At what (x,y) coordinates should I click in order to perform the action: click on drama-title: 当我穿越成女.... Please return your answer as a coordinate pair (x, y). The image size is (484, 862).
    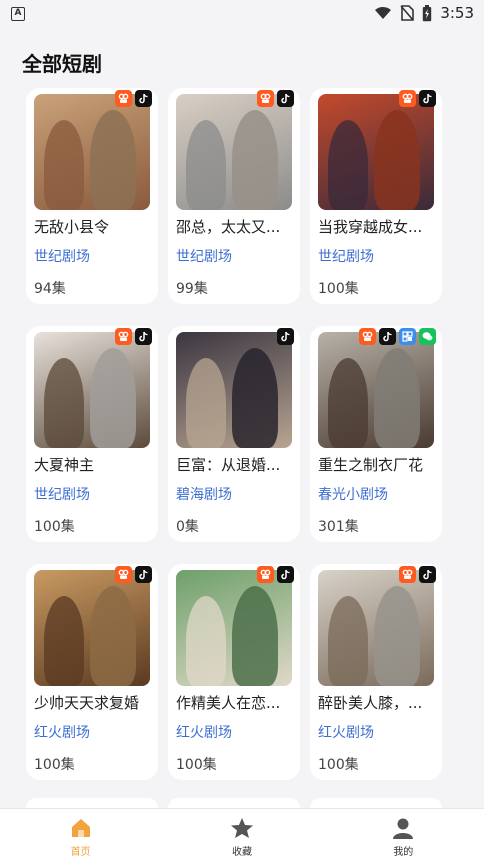
    Looking at the image, I should click on (370, 227).